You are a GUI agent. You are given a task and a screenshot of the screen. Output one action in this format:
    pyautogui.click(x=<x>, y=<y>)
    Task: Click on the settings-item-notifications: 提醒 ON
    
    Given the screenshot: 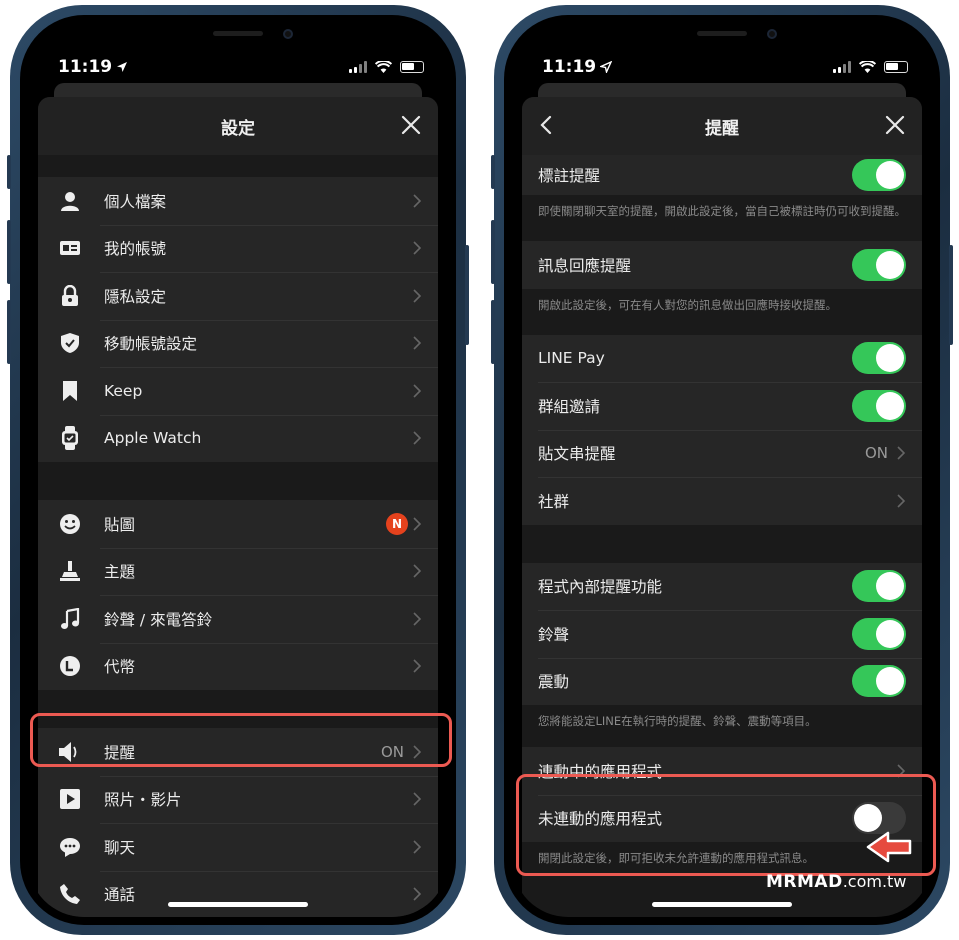 What is the action you would take?
    pyautogui.click(x=238, y=752)
    